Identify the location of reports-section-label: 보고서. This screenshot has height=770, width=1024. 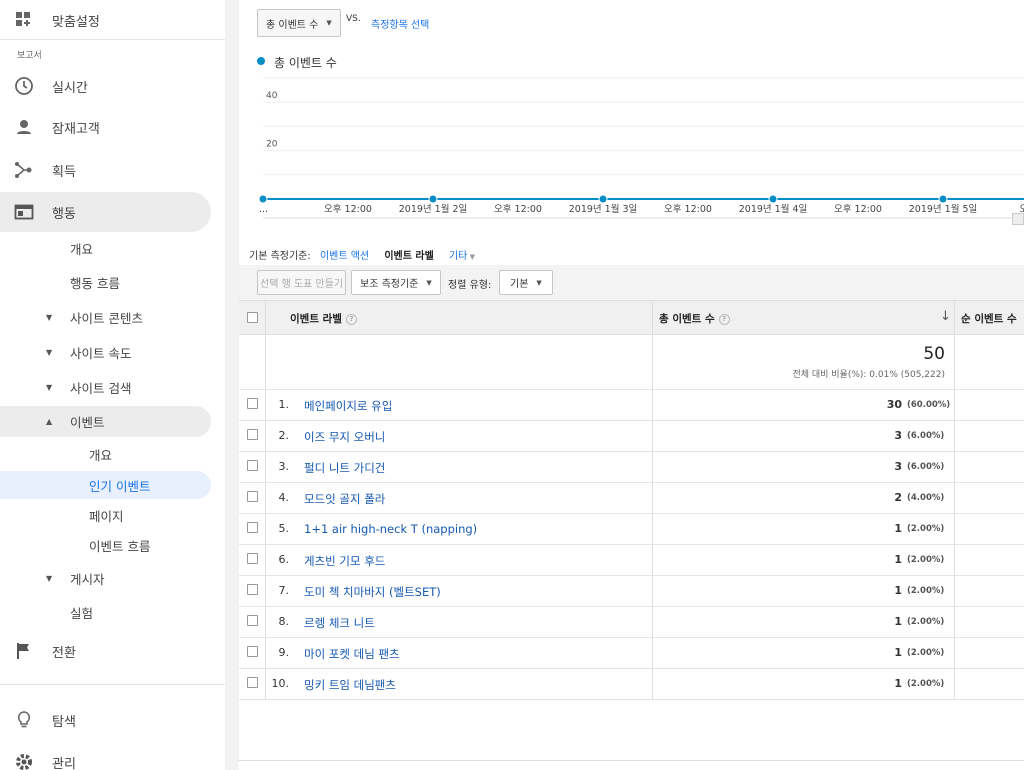
(29, 56).